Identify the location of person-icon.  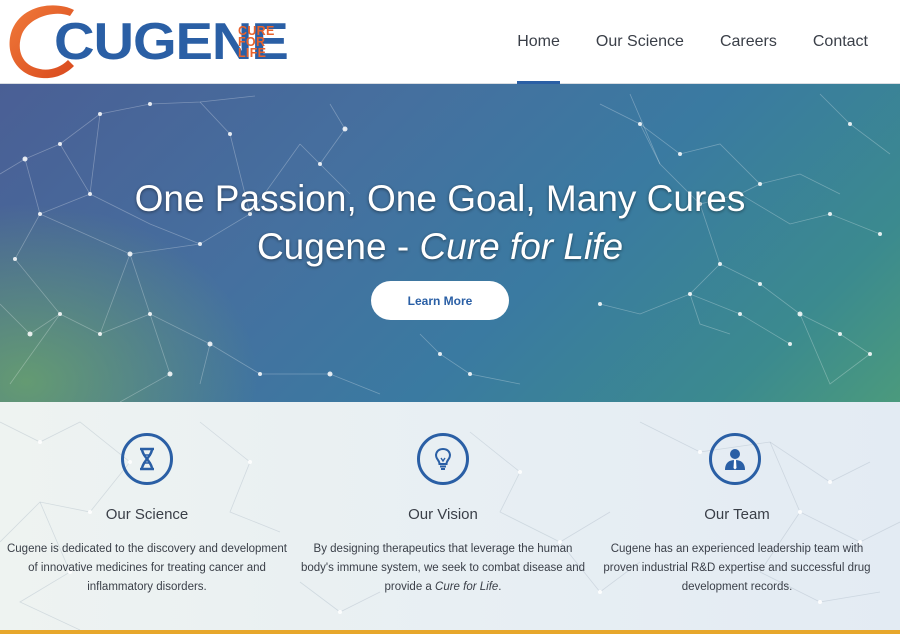
(735, 459).